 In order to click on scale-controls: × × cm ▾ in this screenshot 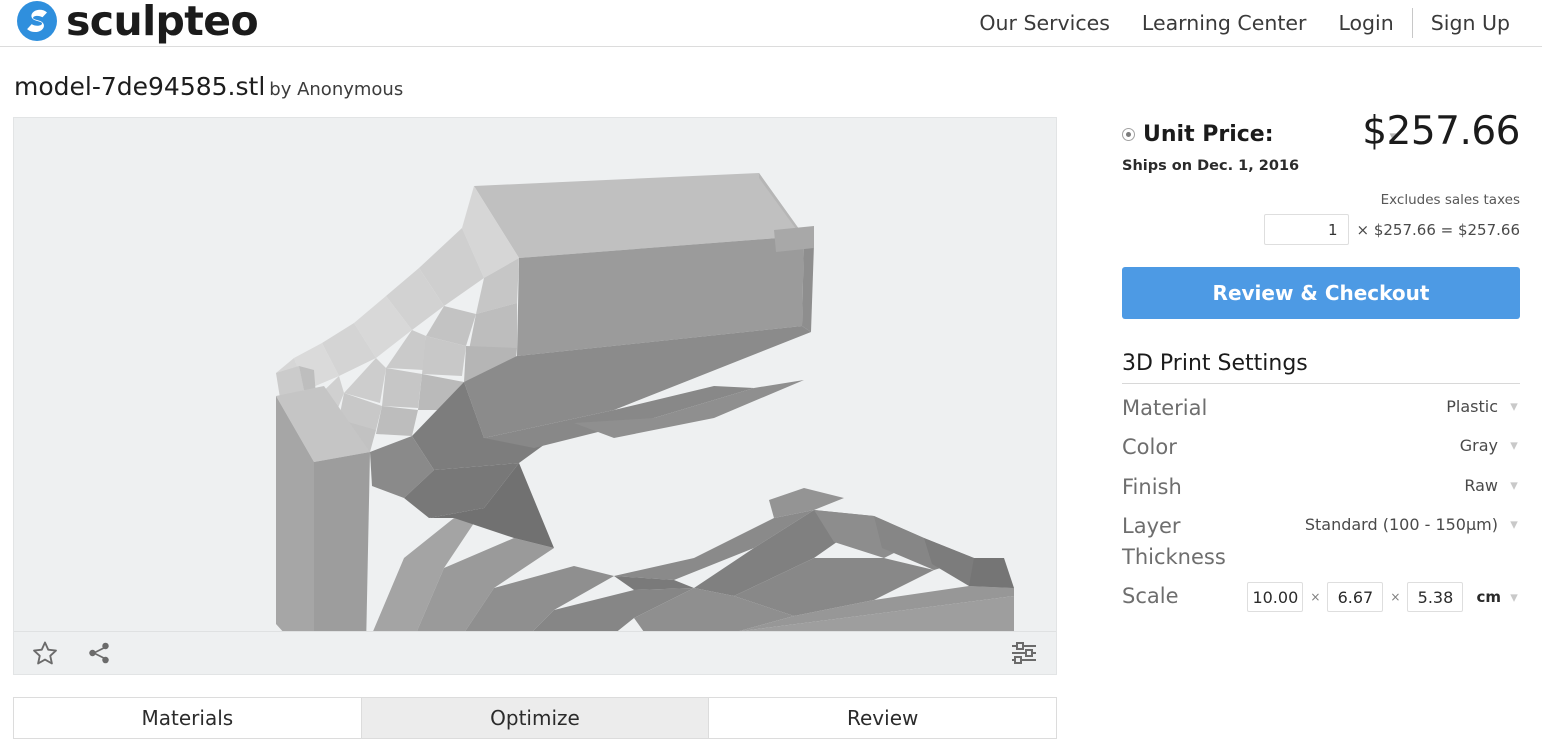, I will do `click(1383, 597)`.